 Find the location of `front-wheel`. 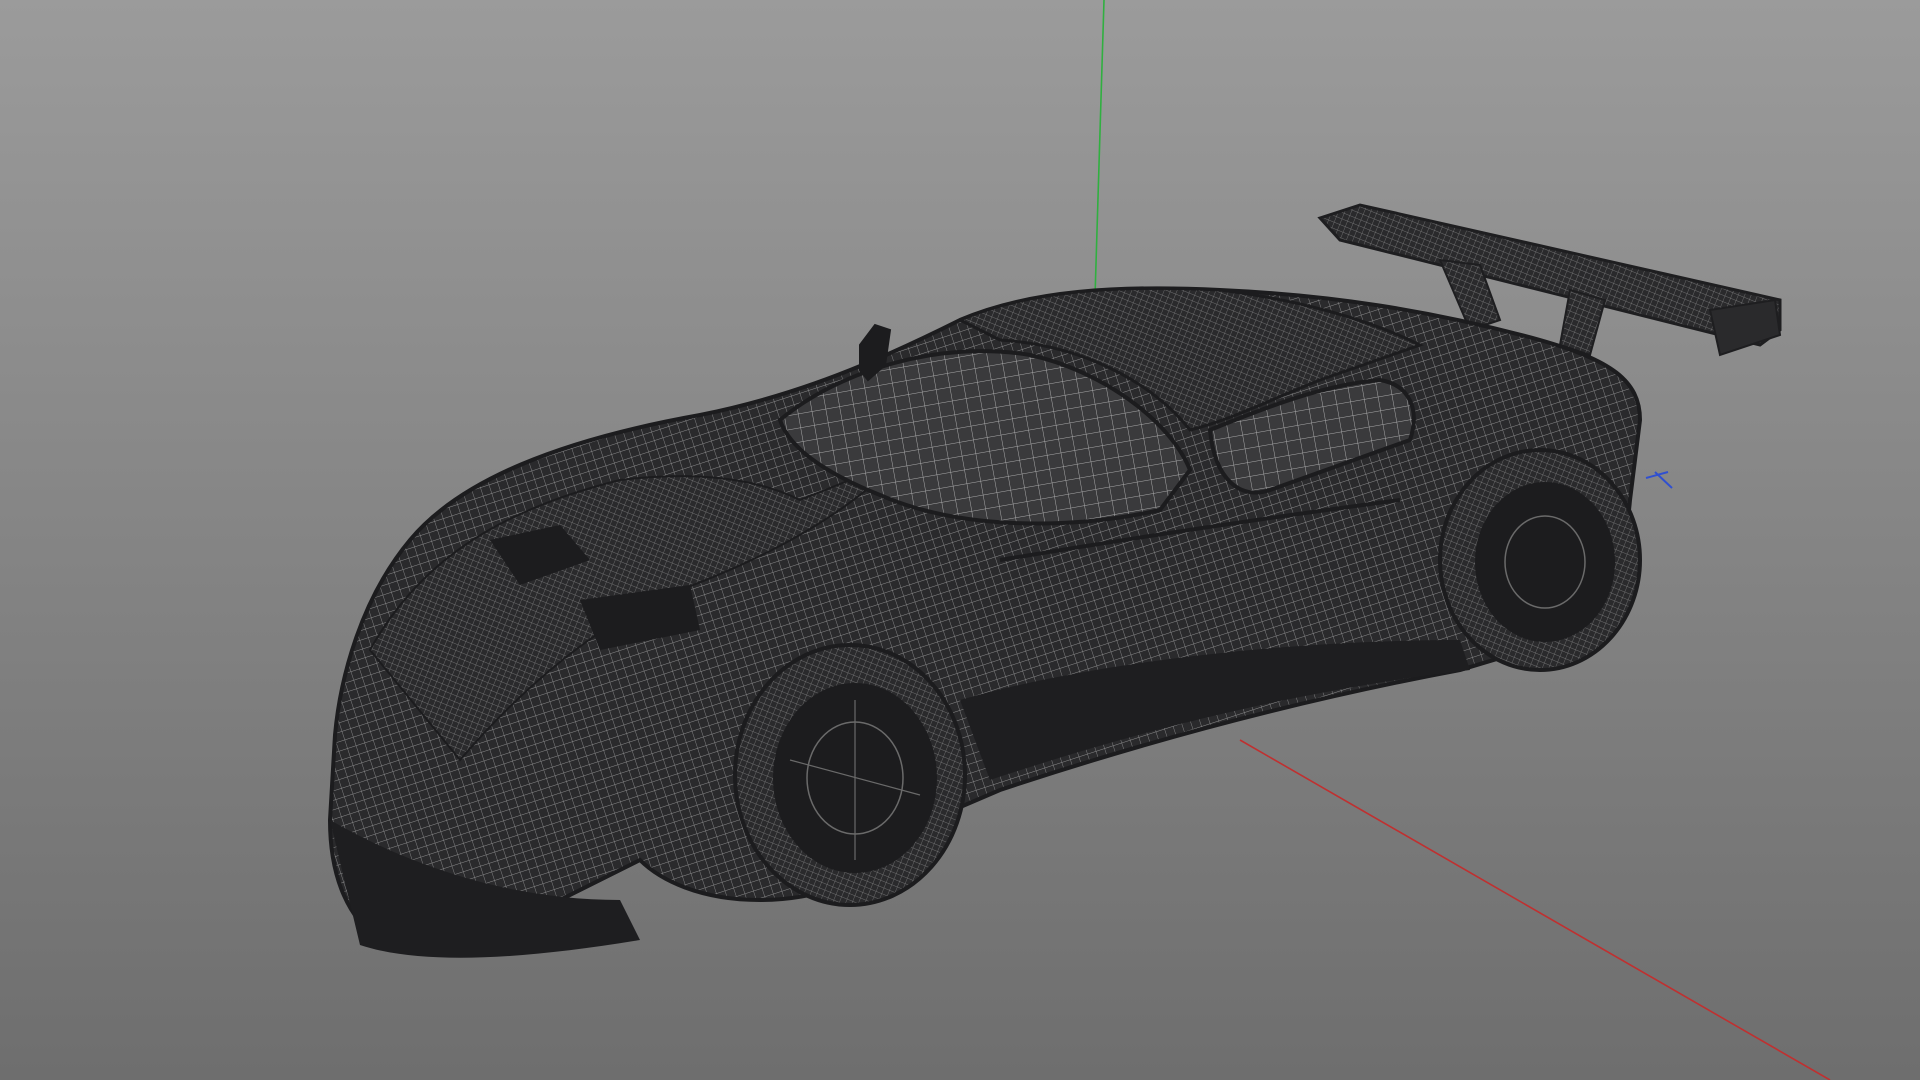

front-wheel is located at coordinates (850, 775).